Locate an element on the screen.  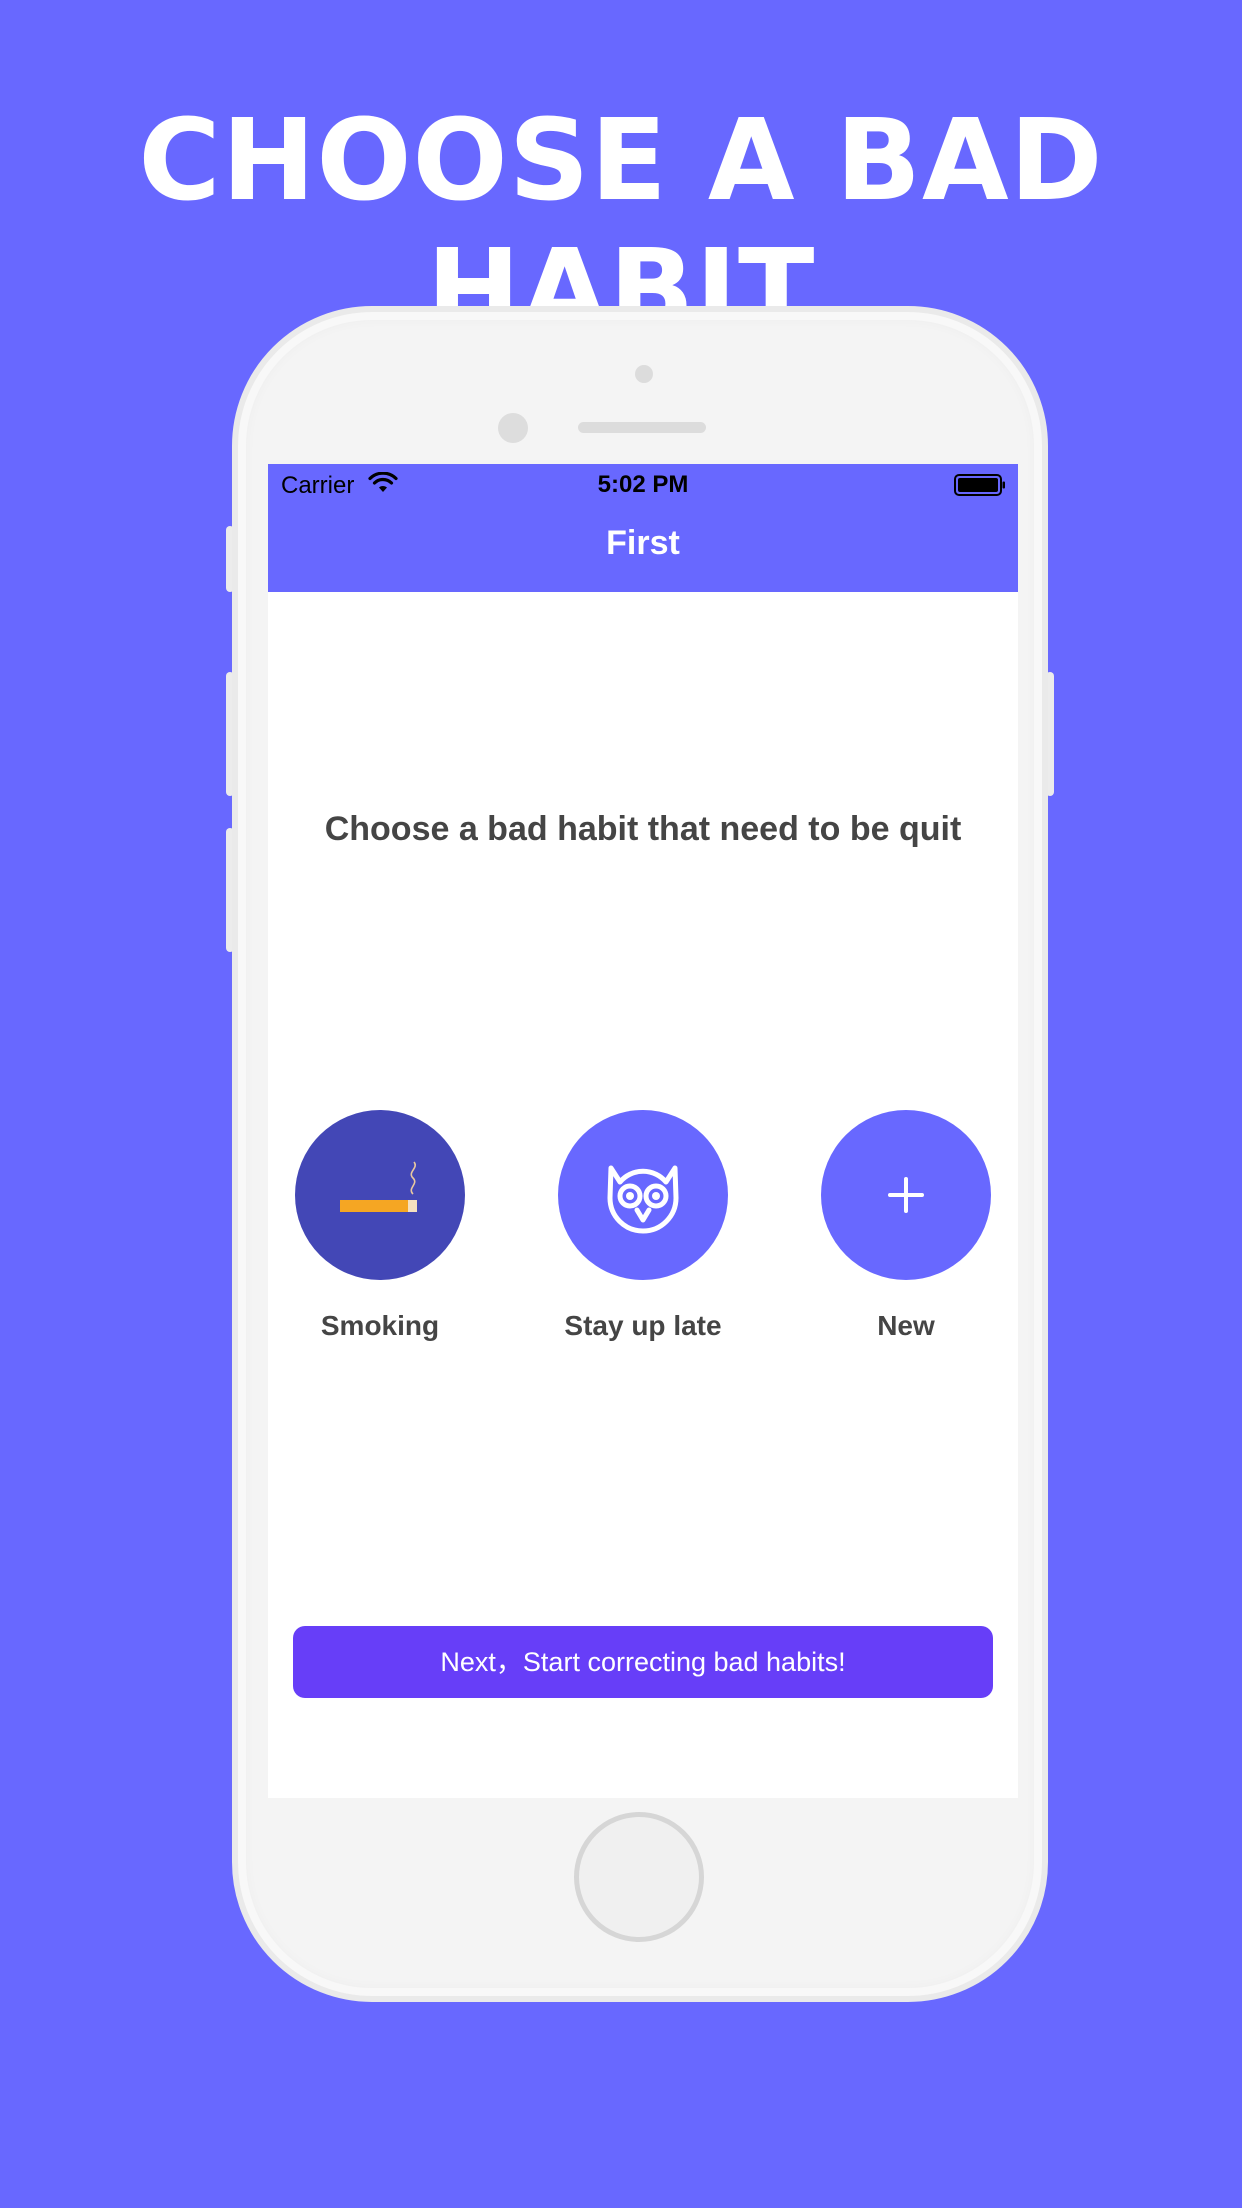
nav-title: First is located at coordinates (643, 543).